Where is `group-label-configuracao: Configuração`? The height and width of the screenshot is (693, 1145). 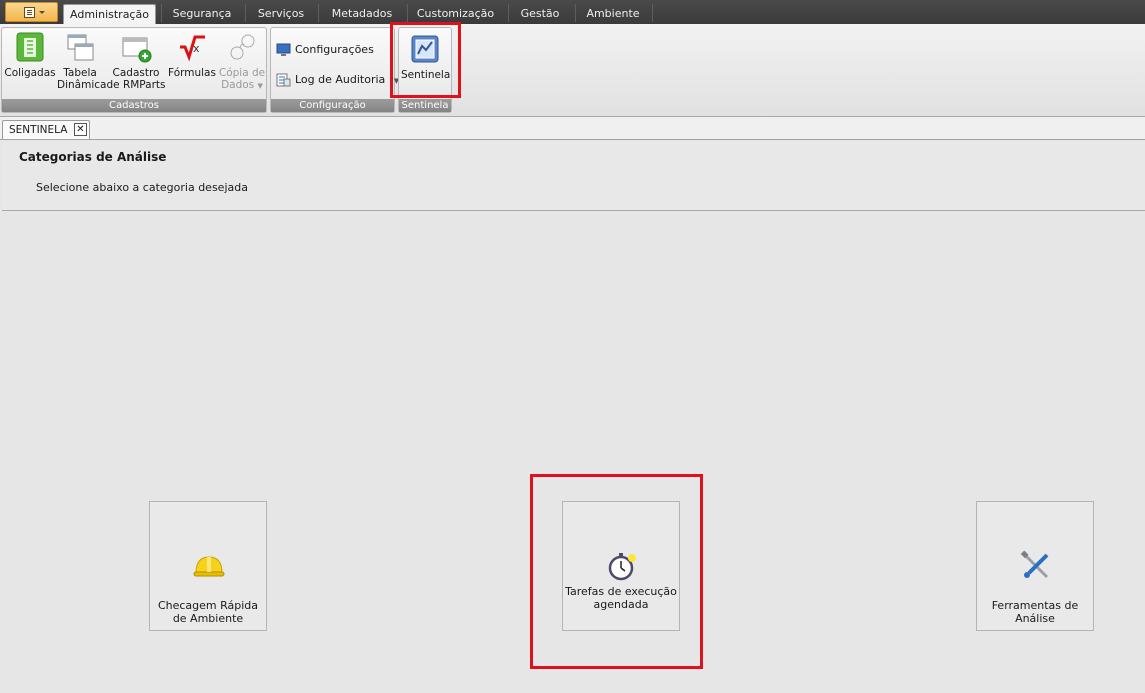
group-label-configuracao: Configuração is located at coordinates (332, 105).